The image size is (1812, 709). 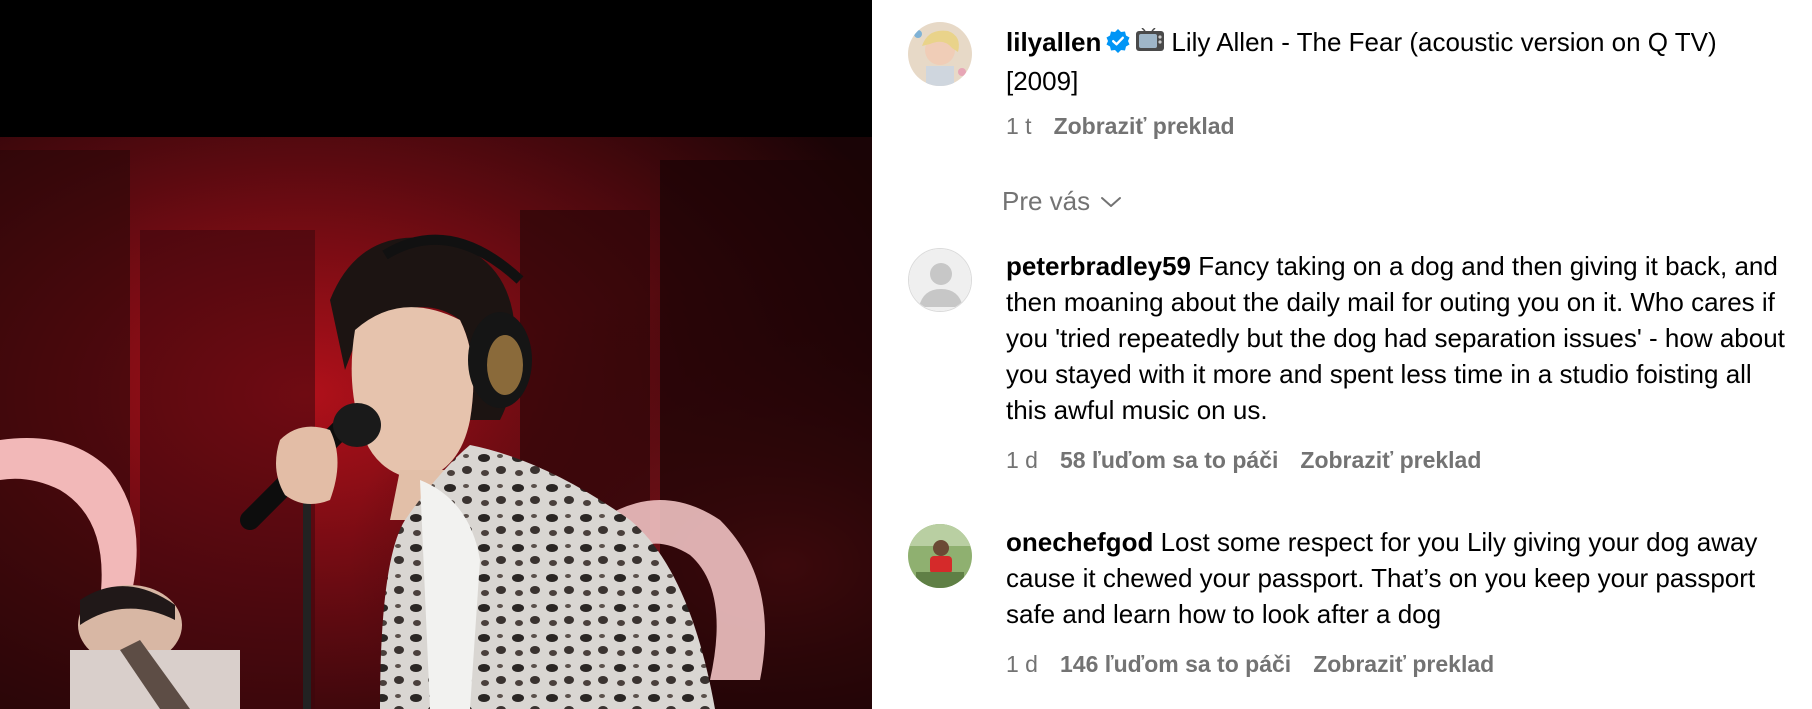 I want to click on post-author-avatar, so click(x=940, y=54).